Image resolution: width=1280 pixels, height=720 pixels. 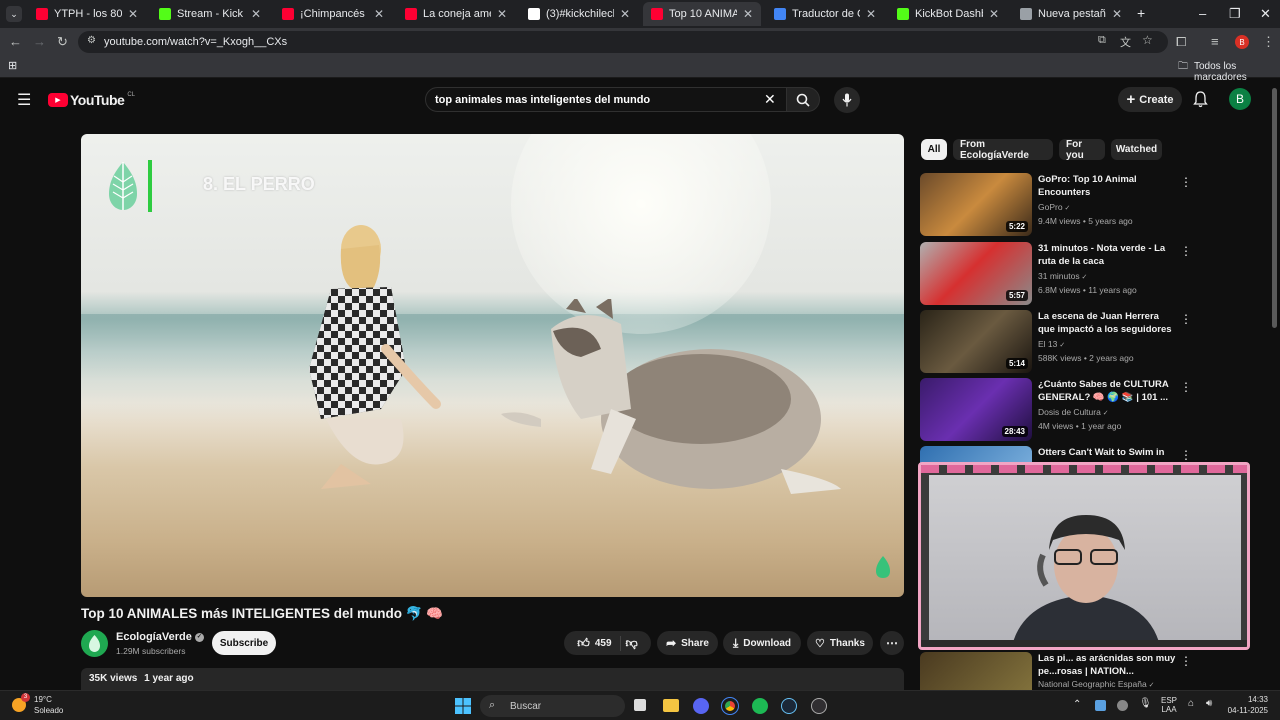 I want to click on browser-tab: Nueva pestaña ✕, so click(x=1071, y=14).